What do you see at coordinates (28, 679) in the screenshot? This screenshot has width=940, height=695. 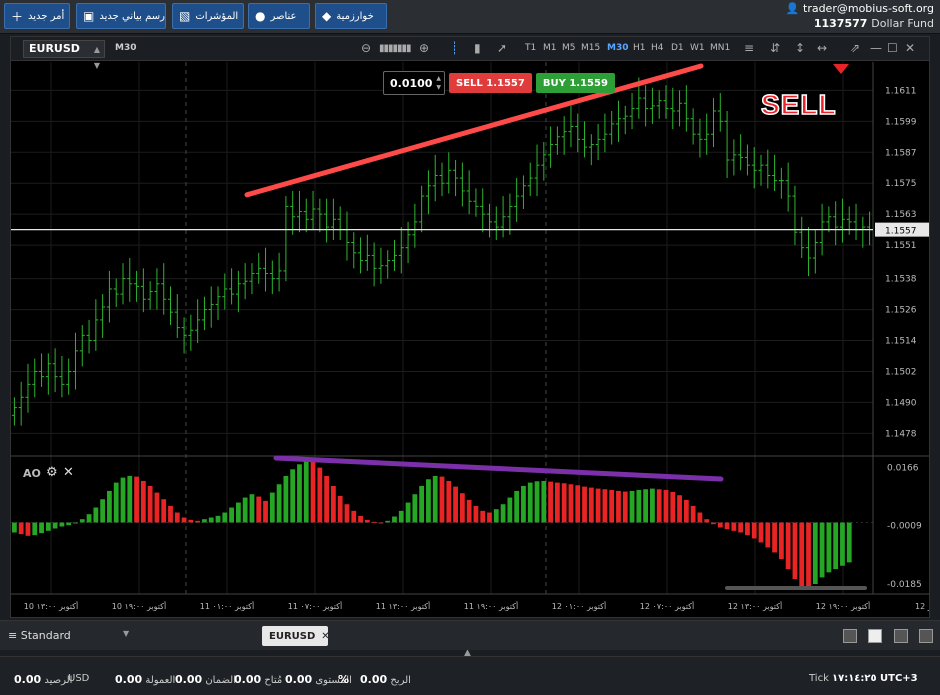 I see `balance-value: 0.00` at bounding box center [28, 679].